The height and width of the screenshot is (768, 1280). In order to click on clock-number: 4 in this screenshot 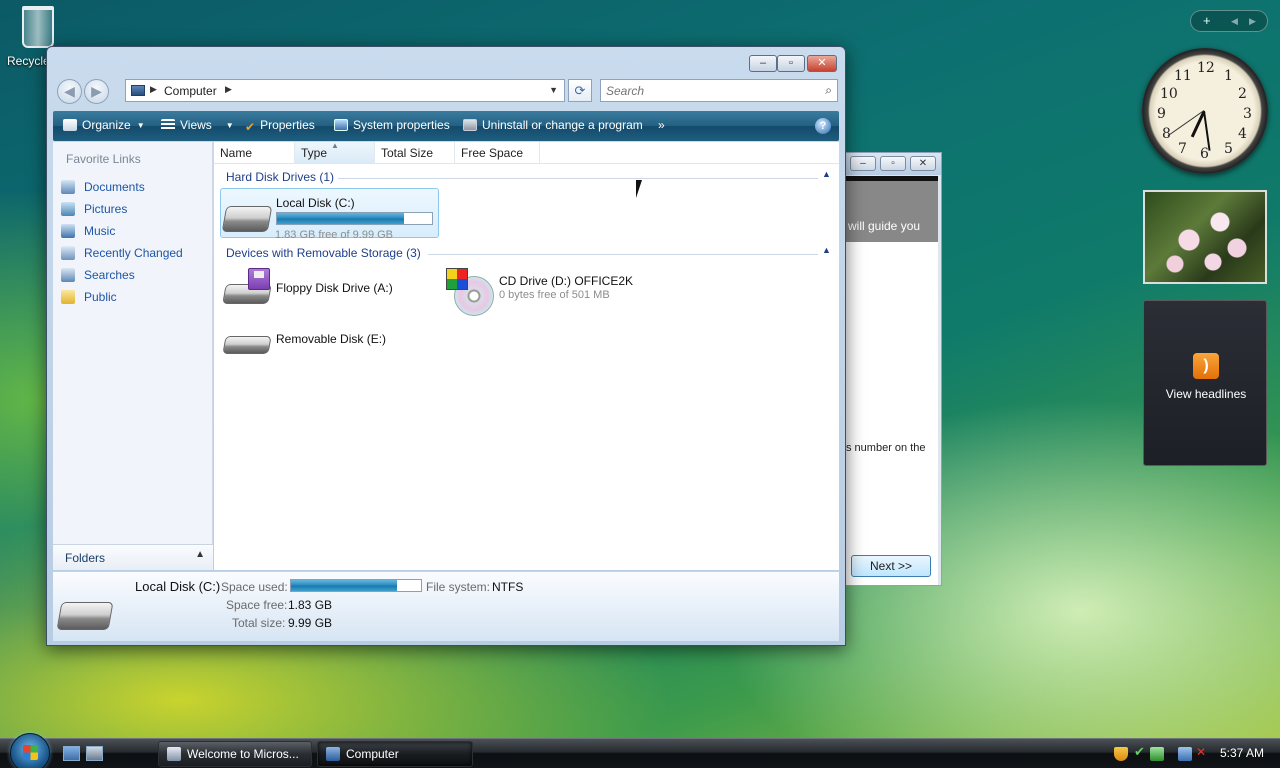, I will do `click(1242, 134)`.